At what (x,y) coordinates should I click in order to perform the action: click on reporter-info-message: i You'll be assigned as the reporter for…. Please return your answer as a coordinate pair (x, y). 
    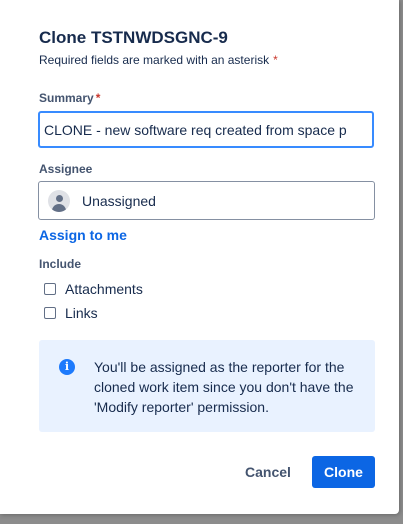
    Looking at the image, I should click on (207, 386).